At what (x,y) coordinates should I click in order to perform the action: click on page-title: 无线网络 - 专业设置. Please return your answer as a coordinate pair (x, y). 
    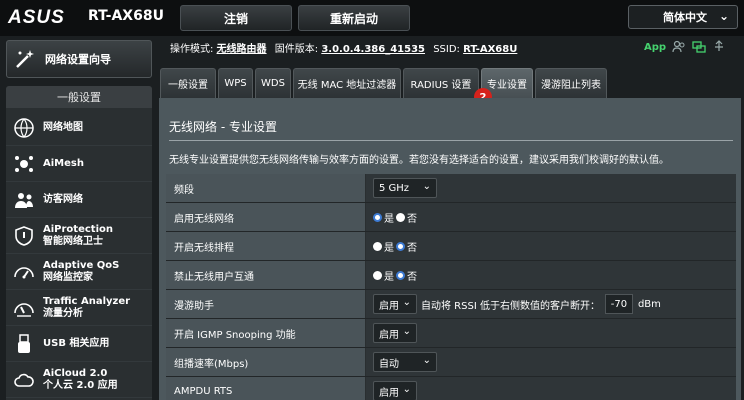
    Looking at the image, I should click on (223, 127).